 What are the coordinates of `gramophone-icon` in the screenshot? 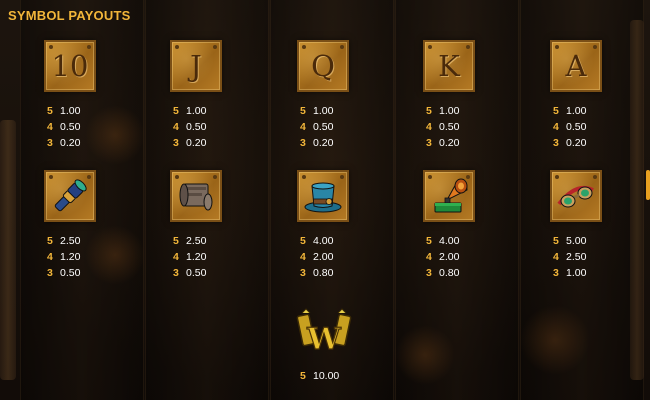 It's located at (449, 196).